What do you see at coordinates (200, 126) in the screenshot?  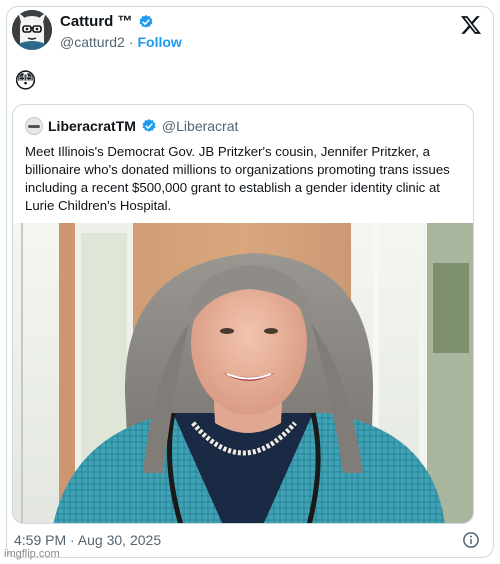 I see `quoted-handle: @Liberacrat` at bounding box center [200, 126].